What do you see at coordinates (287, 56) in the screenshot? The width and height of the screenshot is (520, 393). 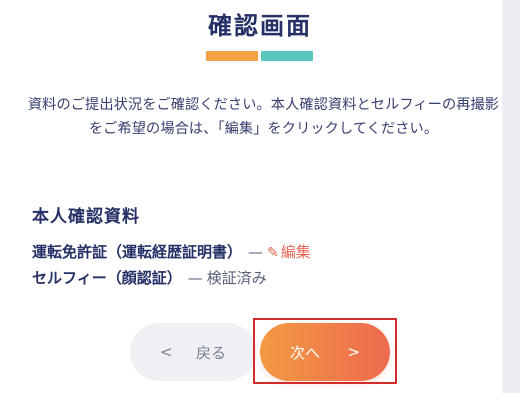 I see `teal-accent-bar` at bounding box center [287, 56].